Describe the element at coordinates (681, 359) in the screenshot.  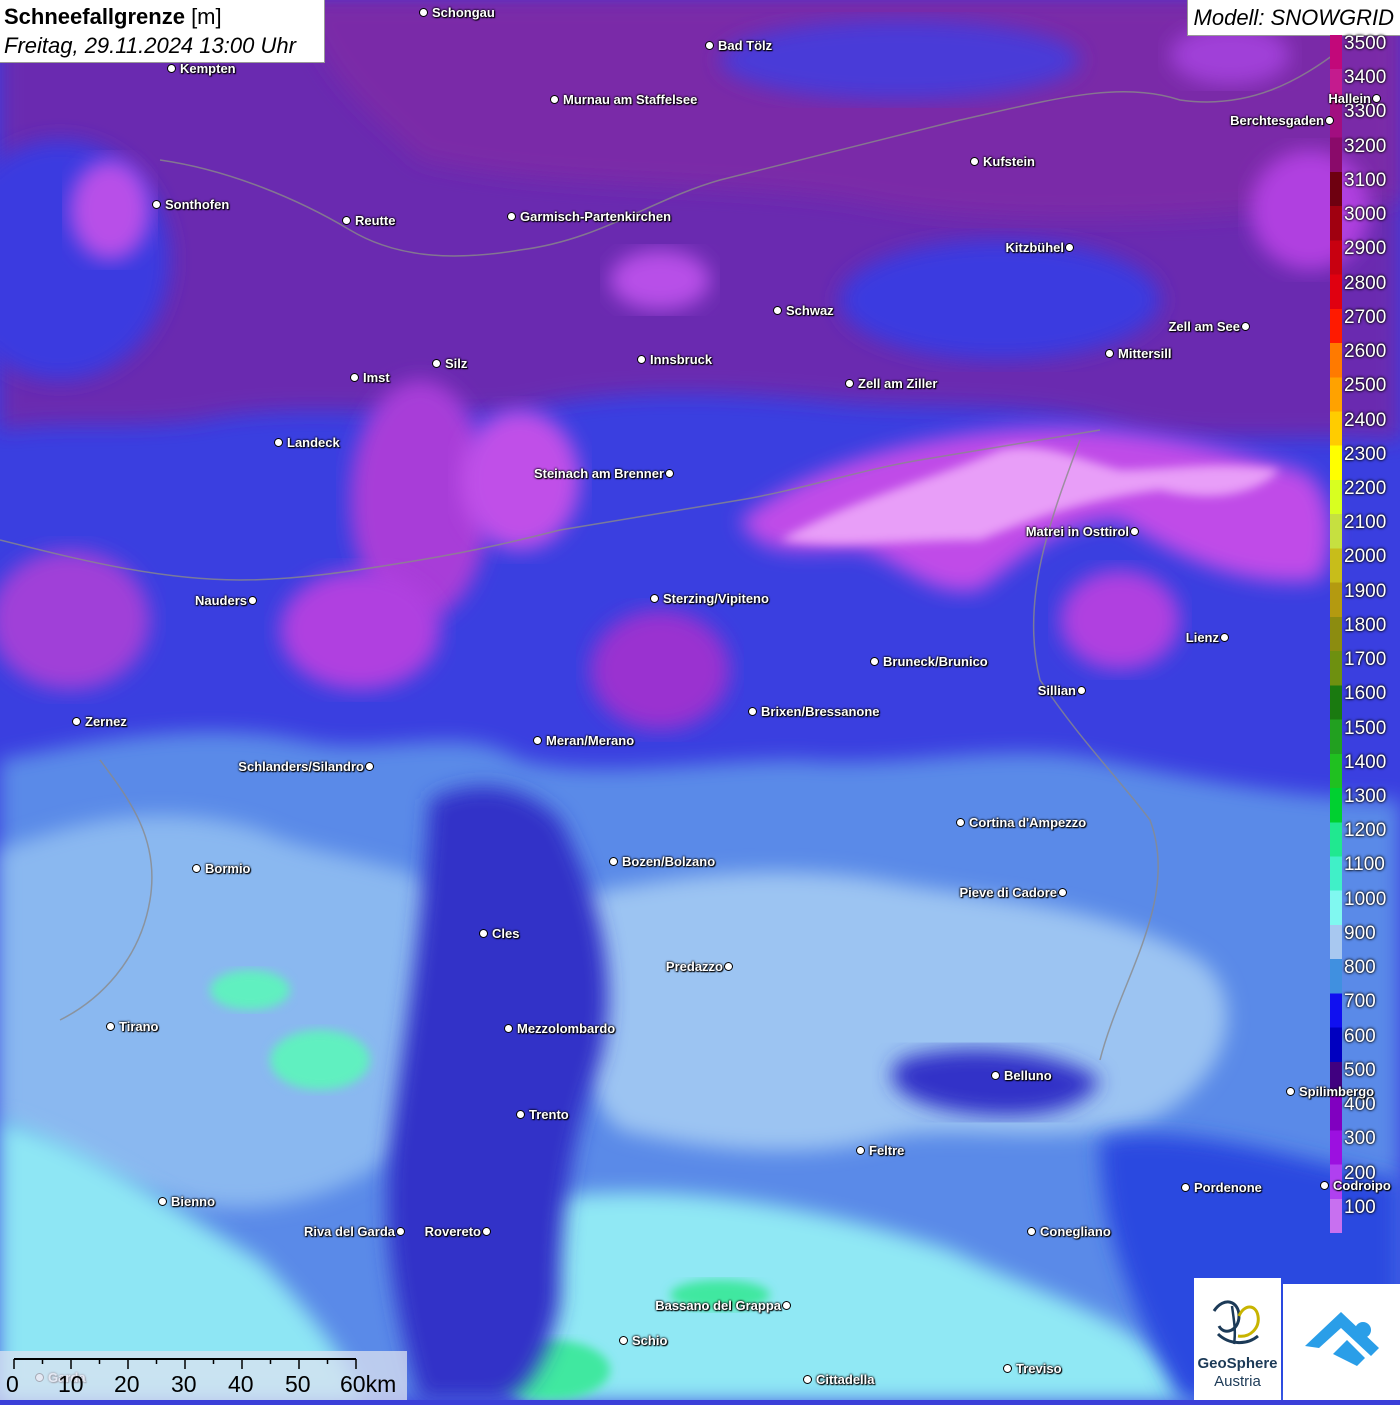
I see `city-label: Innsbruck` at that location.